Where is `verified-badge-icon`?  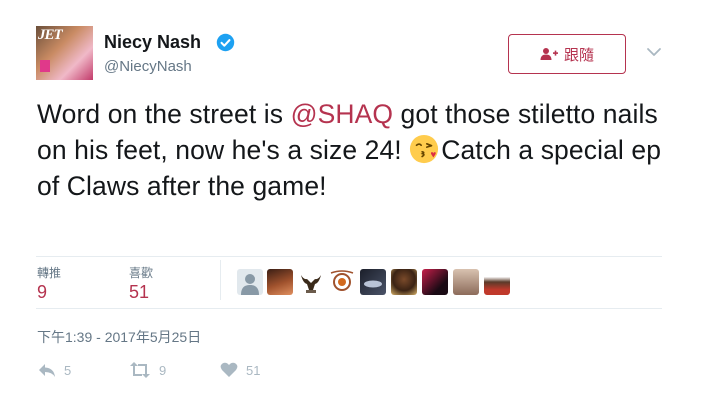
verified-badge-icon is located at coordinates (225, 42).